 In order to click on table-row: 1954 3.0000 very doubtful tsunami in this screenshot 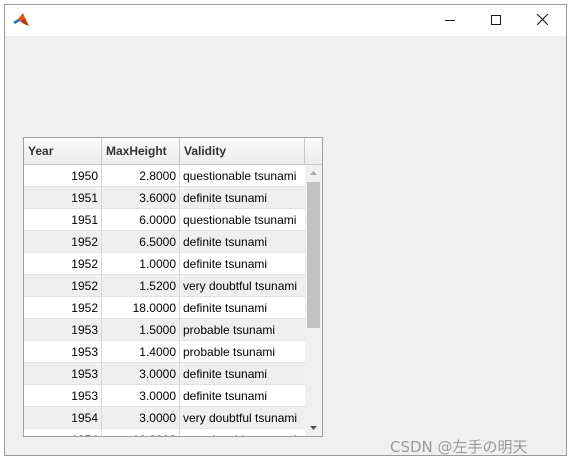, I will do `click(164, 418)`.